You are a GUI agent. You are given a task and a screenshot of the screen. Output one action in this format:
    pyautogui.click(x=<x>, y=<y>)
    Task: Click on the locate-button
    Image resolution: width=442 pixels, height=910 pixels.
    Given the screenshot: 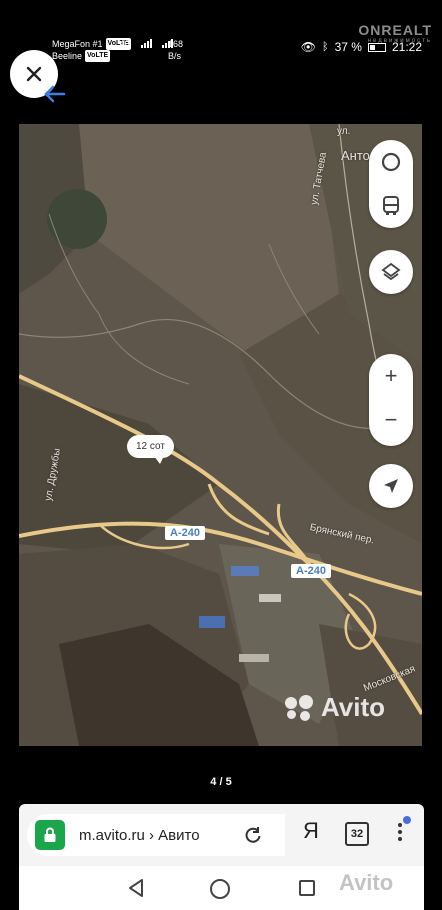 What is the action you would take?
    pyautogui.click(x=391, y=486)
    